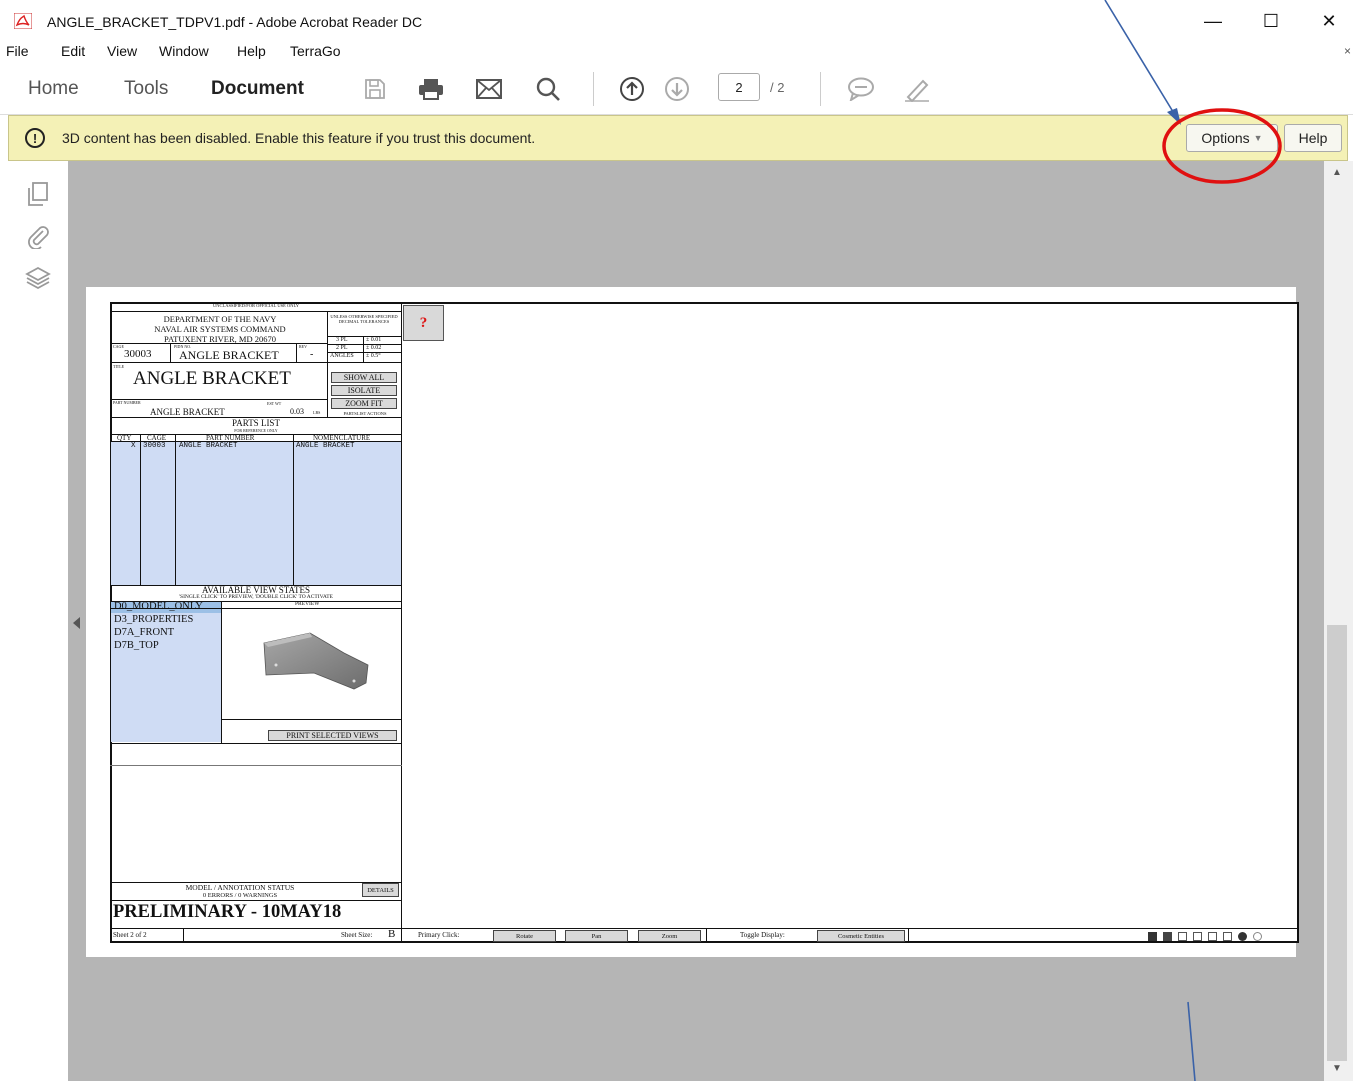  I want to click on callout-line, so click(1191, 1041).